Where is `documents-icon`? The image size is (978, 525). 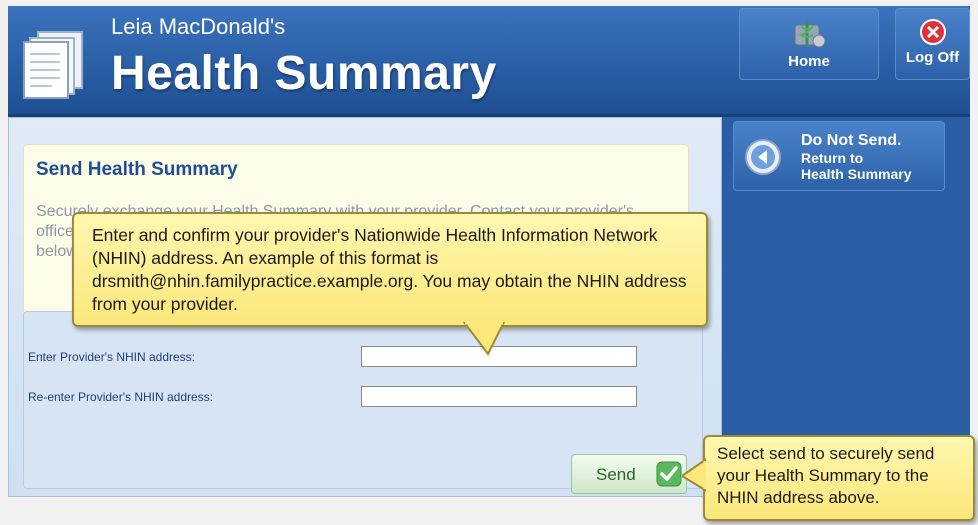
documents-icon is located at coordinates (53, 65).